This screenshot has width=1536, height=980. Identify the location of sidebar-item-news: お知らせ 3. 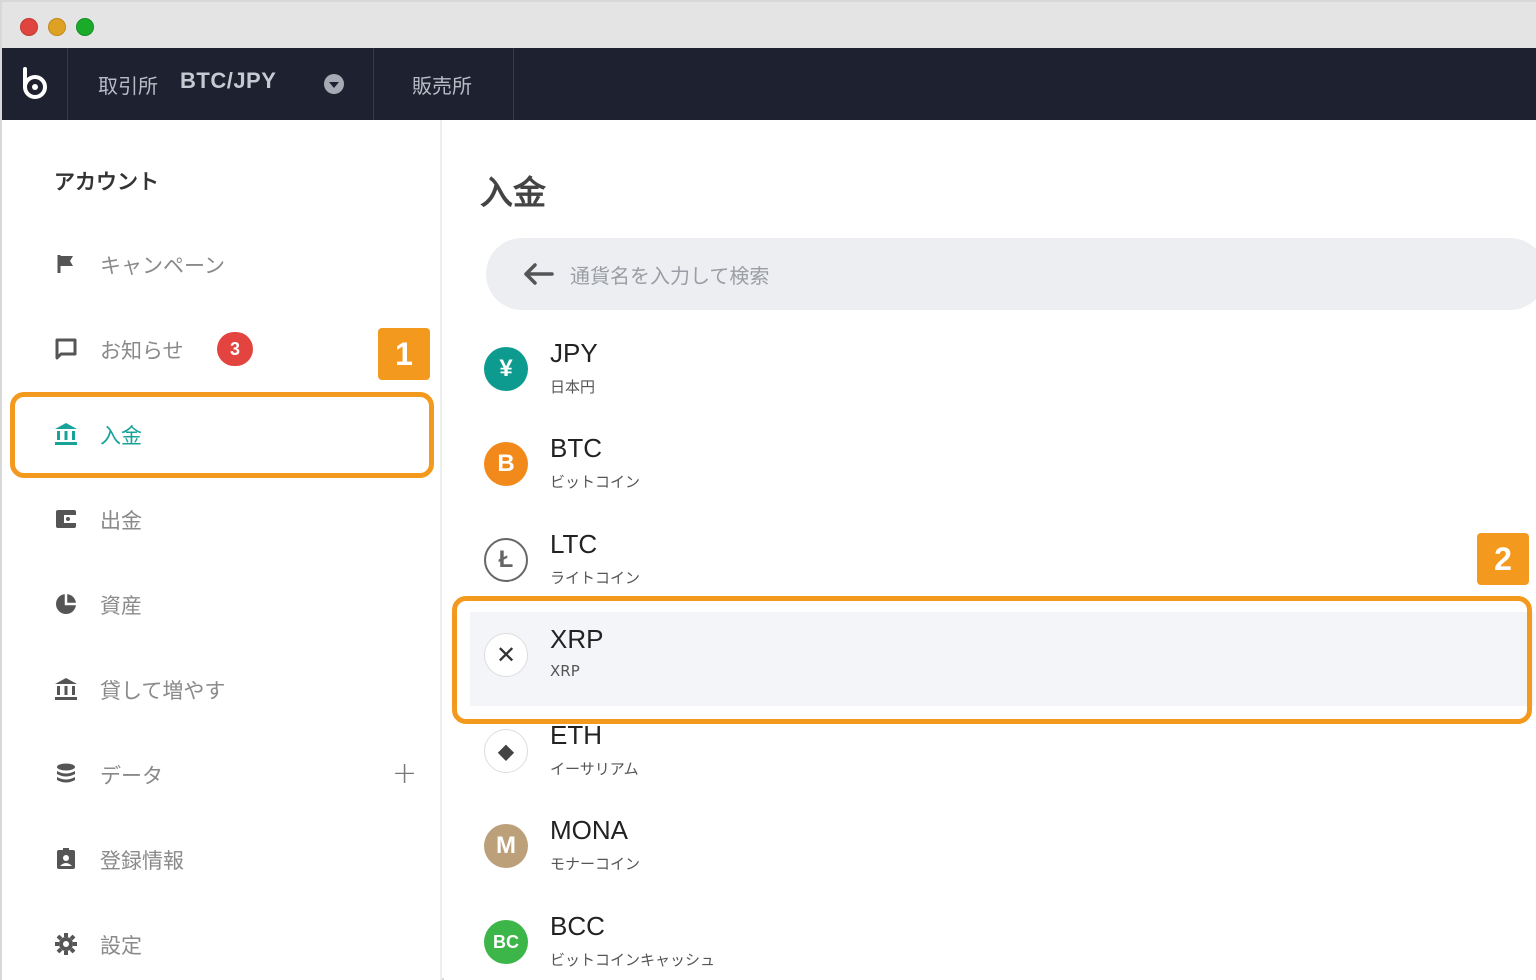
(232, 349).